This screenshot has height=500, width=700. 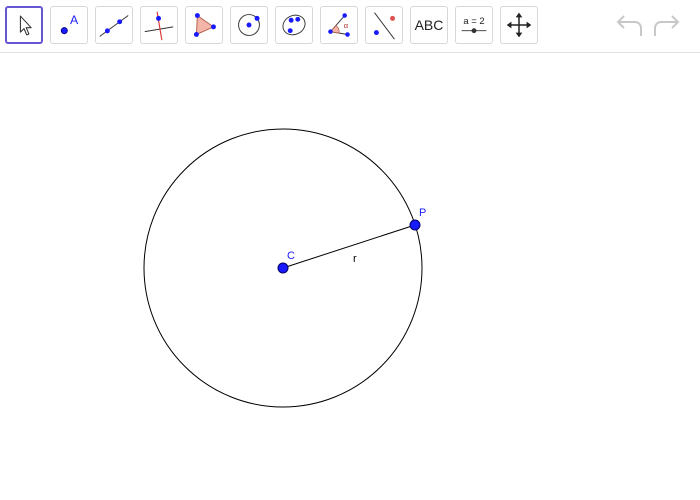 I want to click on ellipse-tool-button, so click(x=294, y=25).